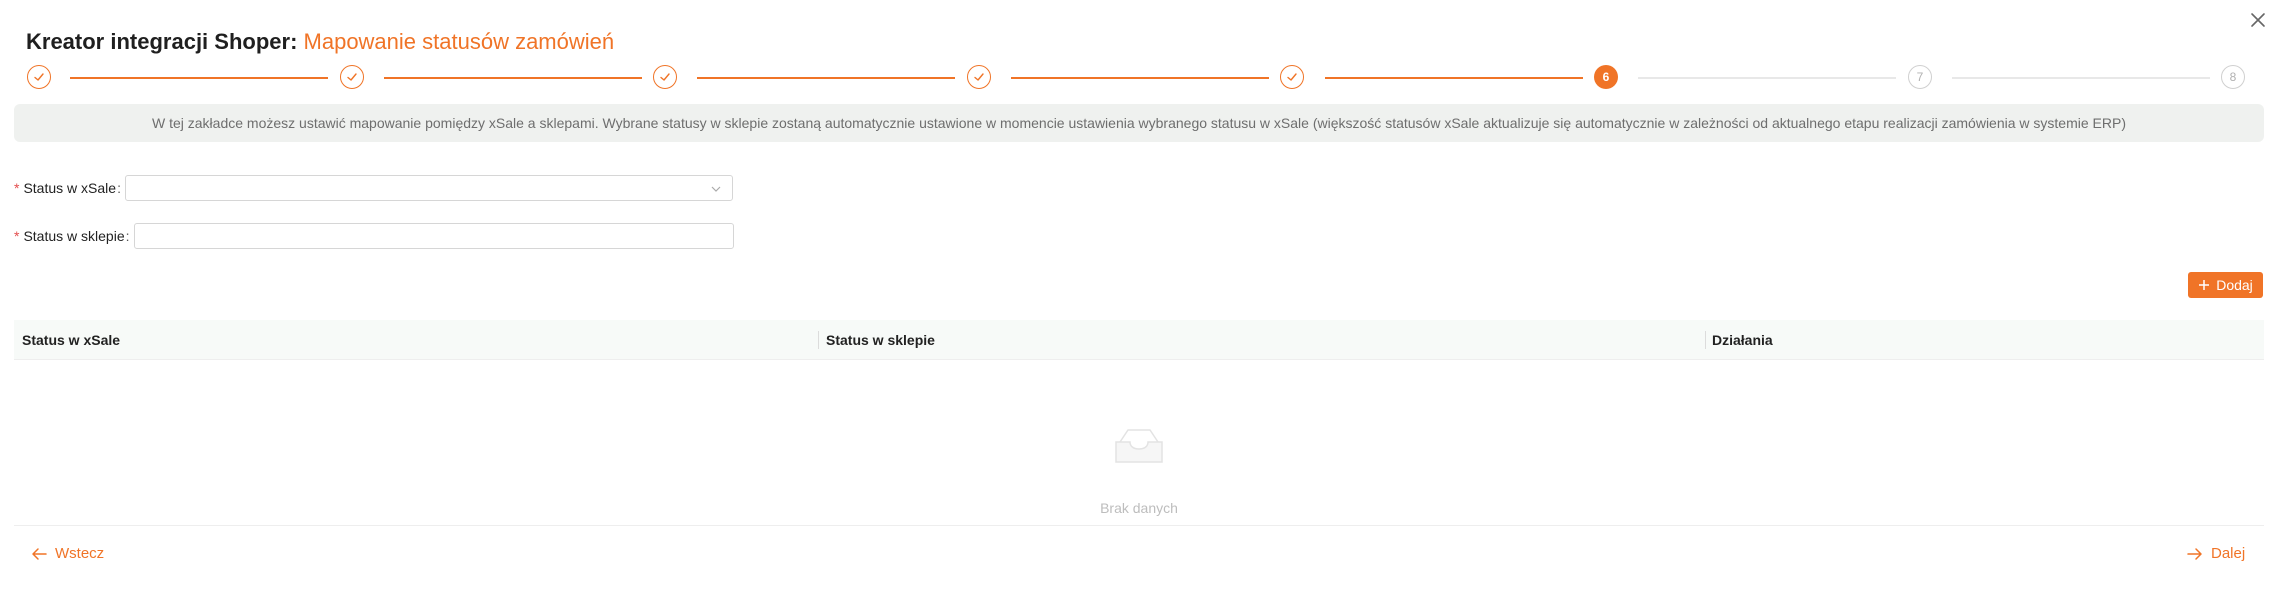 The image size is (2277, 607). I want to click on step-8-pending: 8, so click(2233, 77).